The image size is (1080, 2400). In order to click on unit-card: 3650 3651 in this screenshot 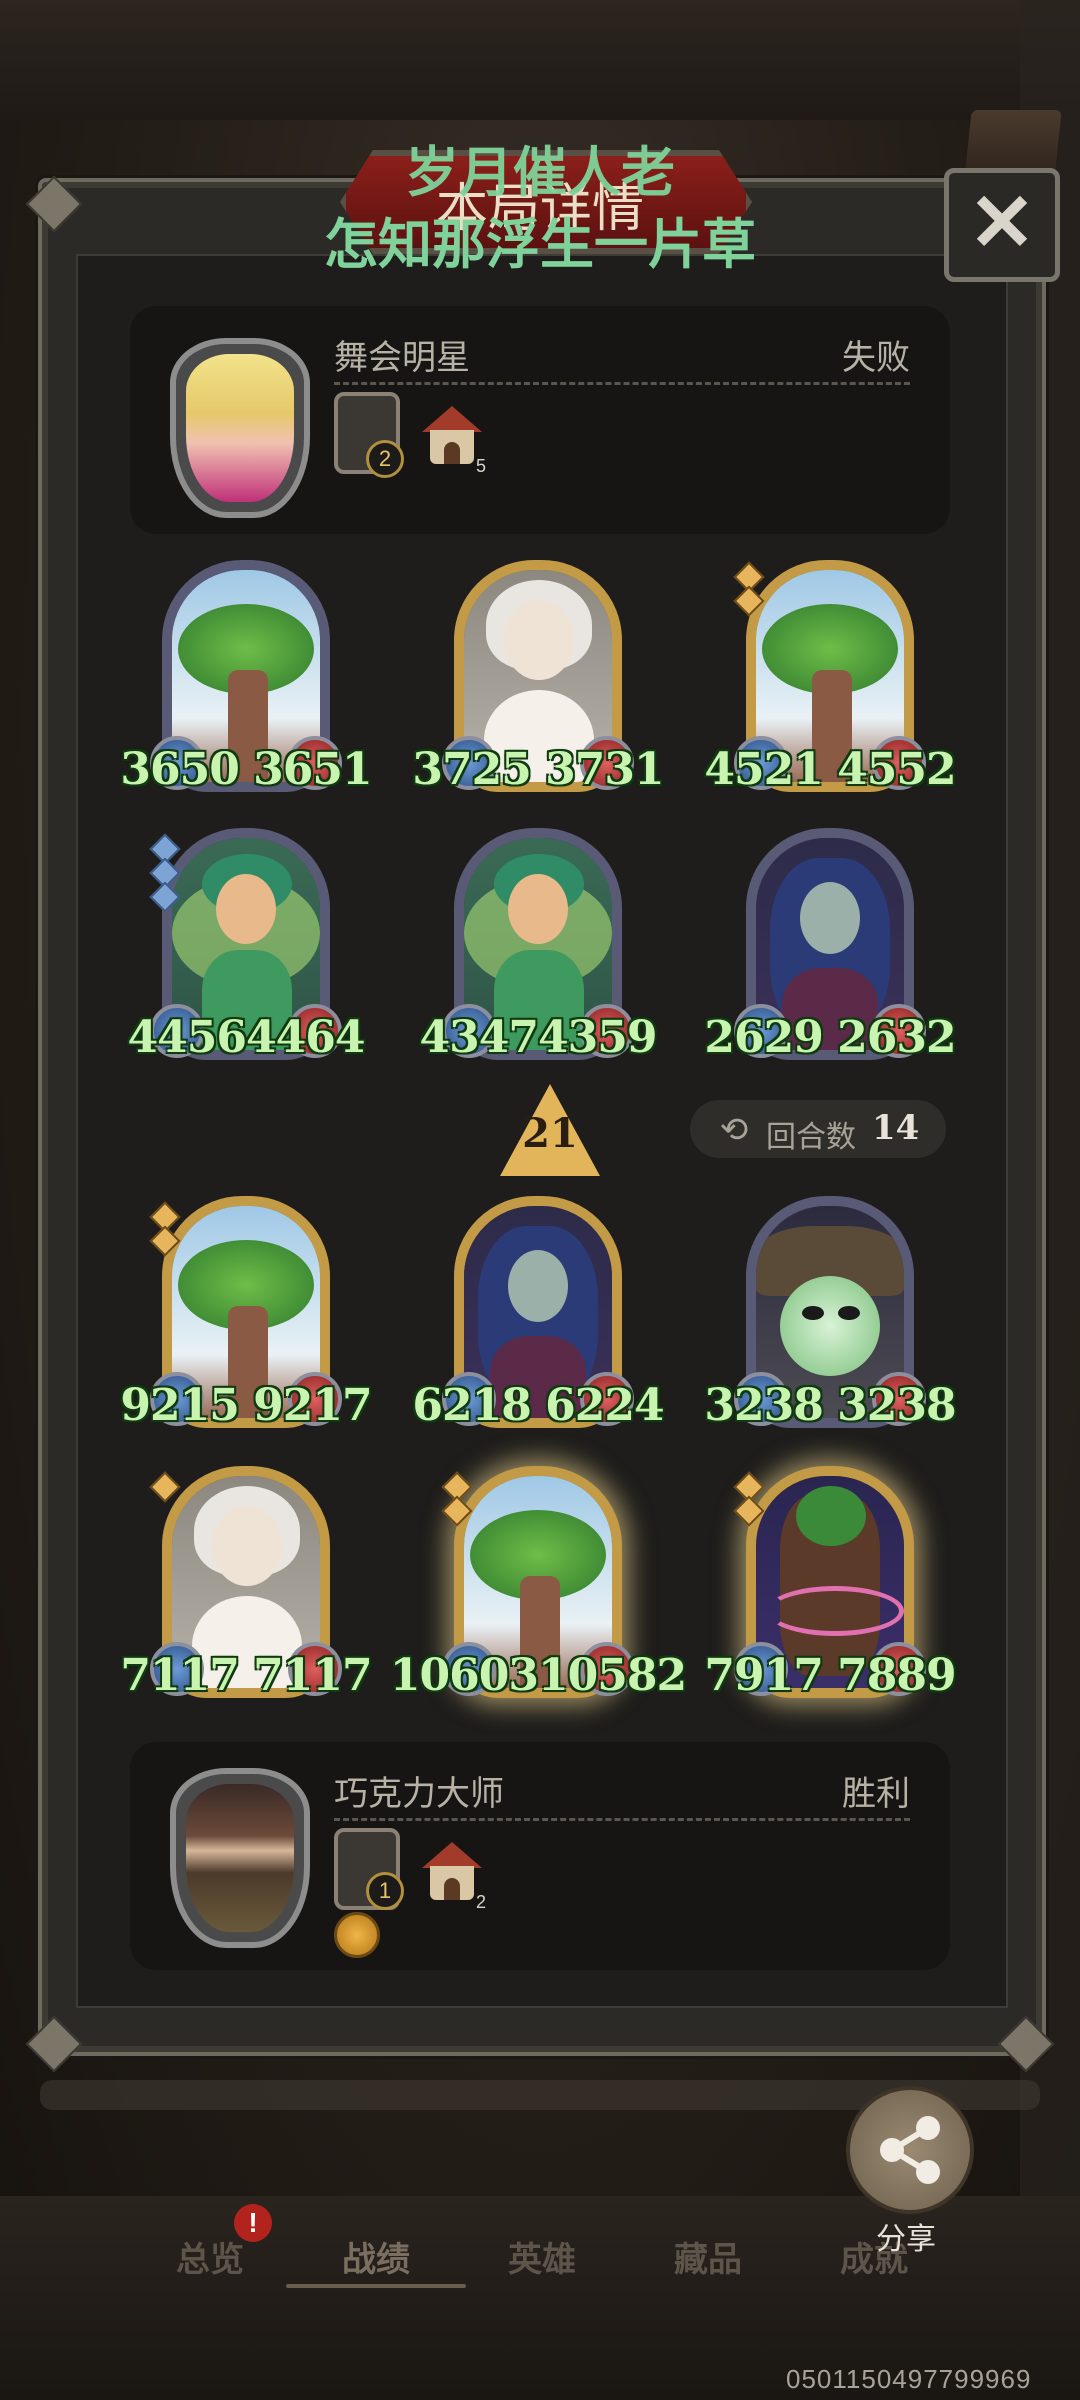, I will do `click(246, 677)`.